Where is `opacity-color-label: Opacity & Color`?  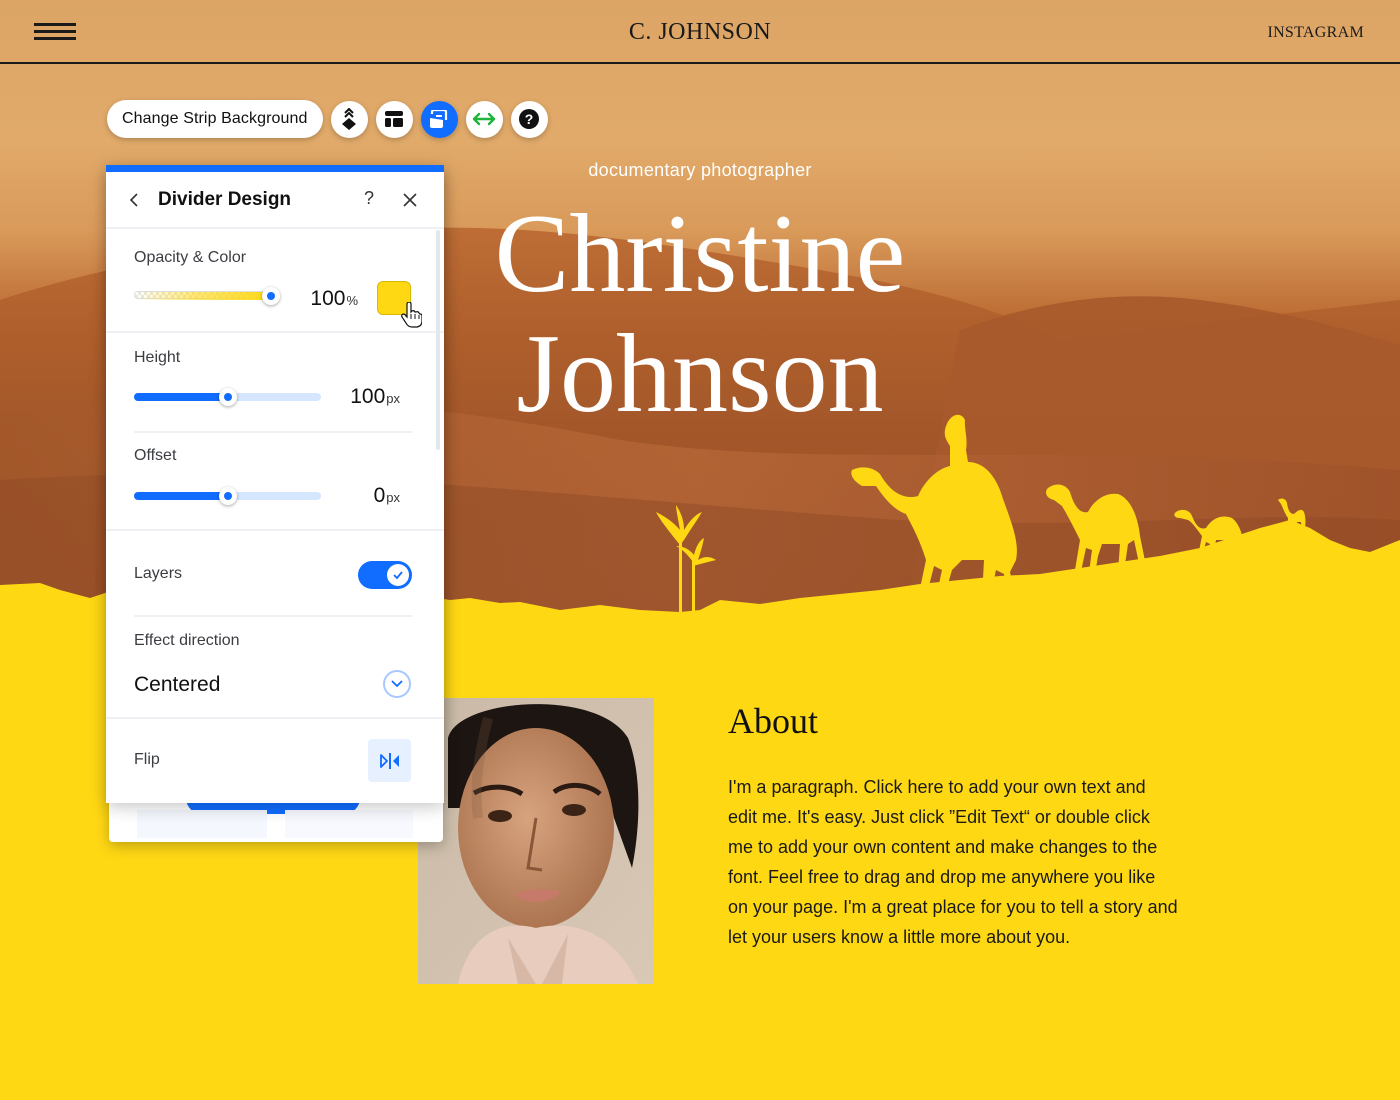
opacity-color-label: Opacity & Color is located at coordinates (190, 257).